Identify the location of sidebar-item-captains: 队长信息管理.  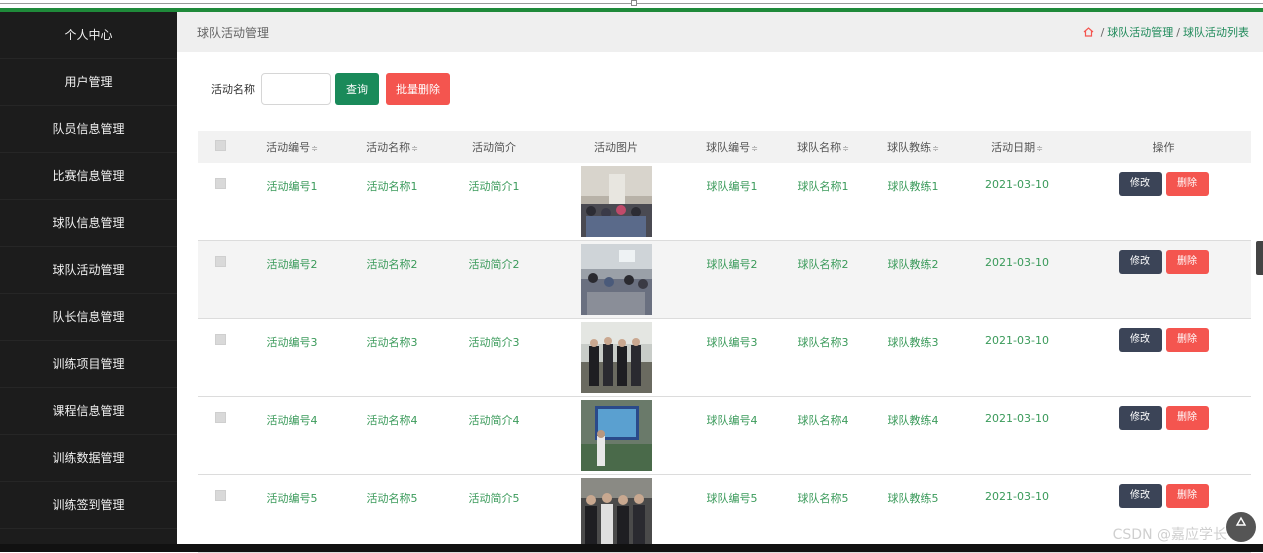
(88, 317).